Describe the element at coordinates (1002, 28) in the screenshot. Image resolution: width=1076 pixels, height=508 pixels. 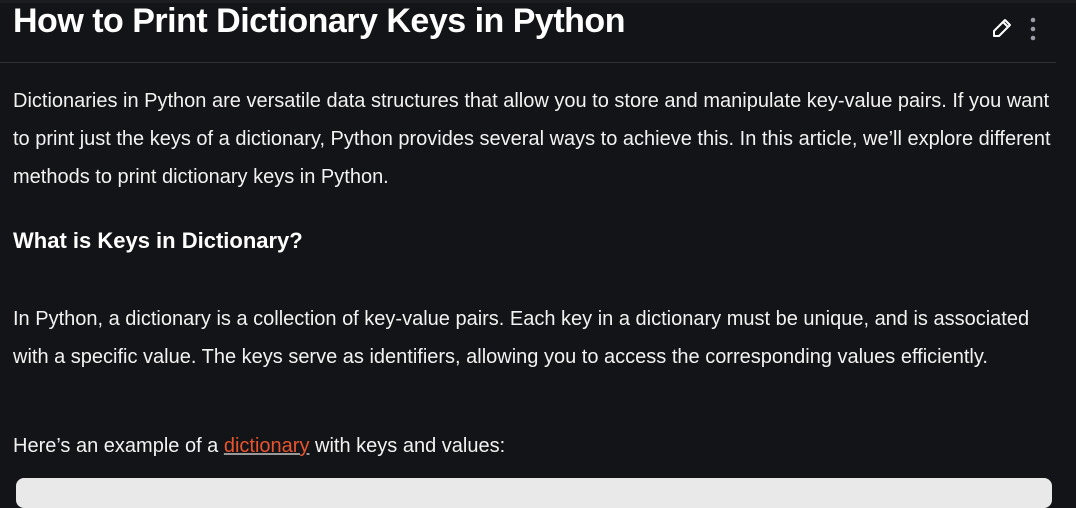
I see `pencil-icon` at that location.